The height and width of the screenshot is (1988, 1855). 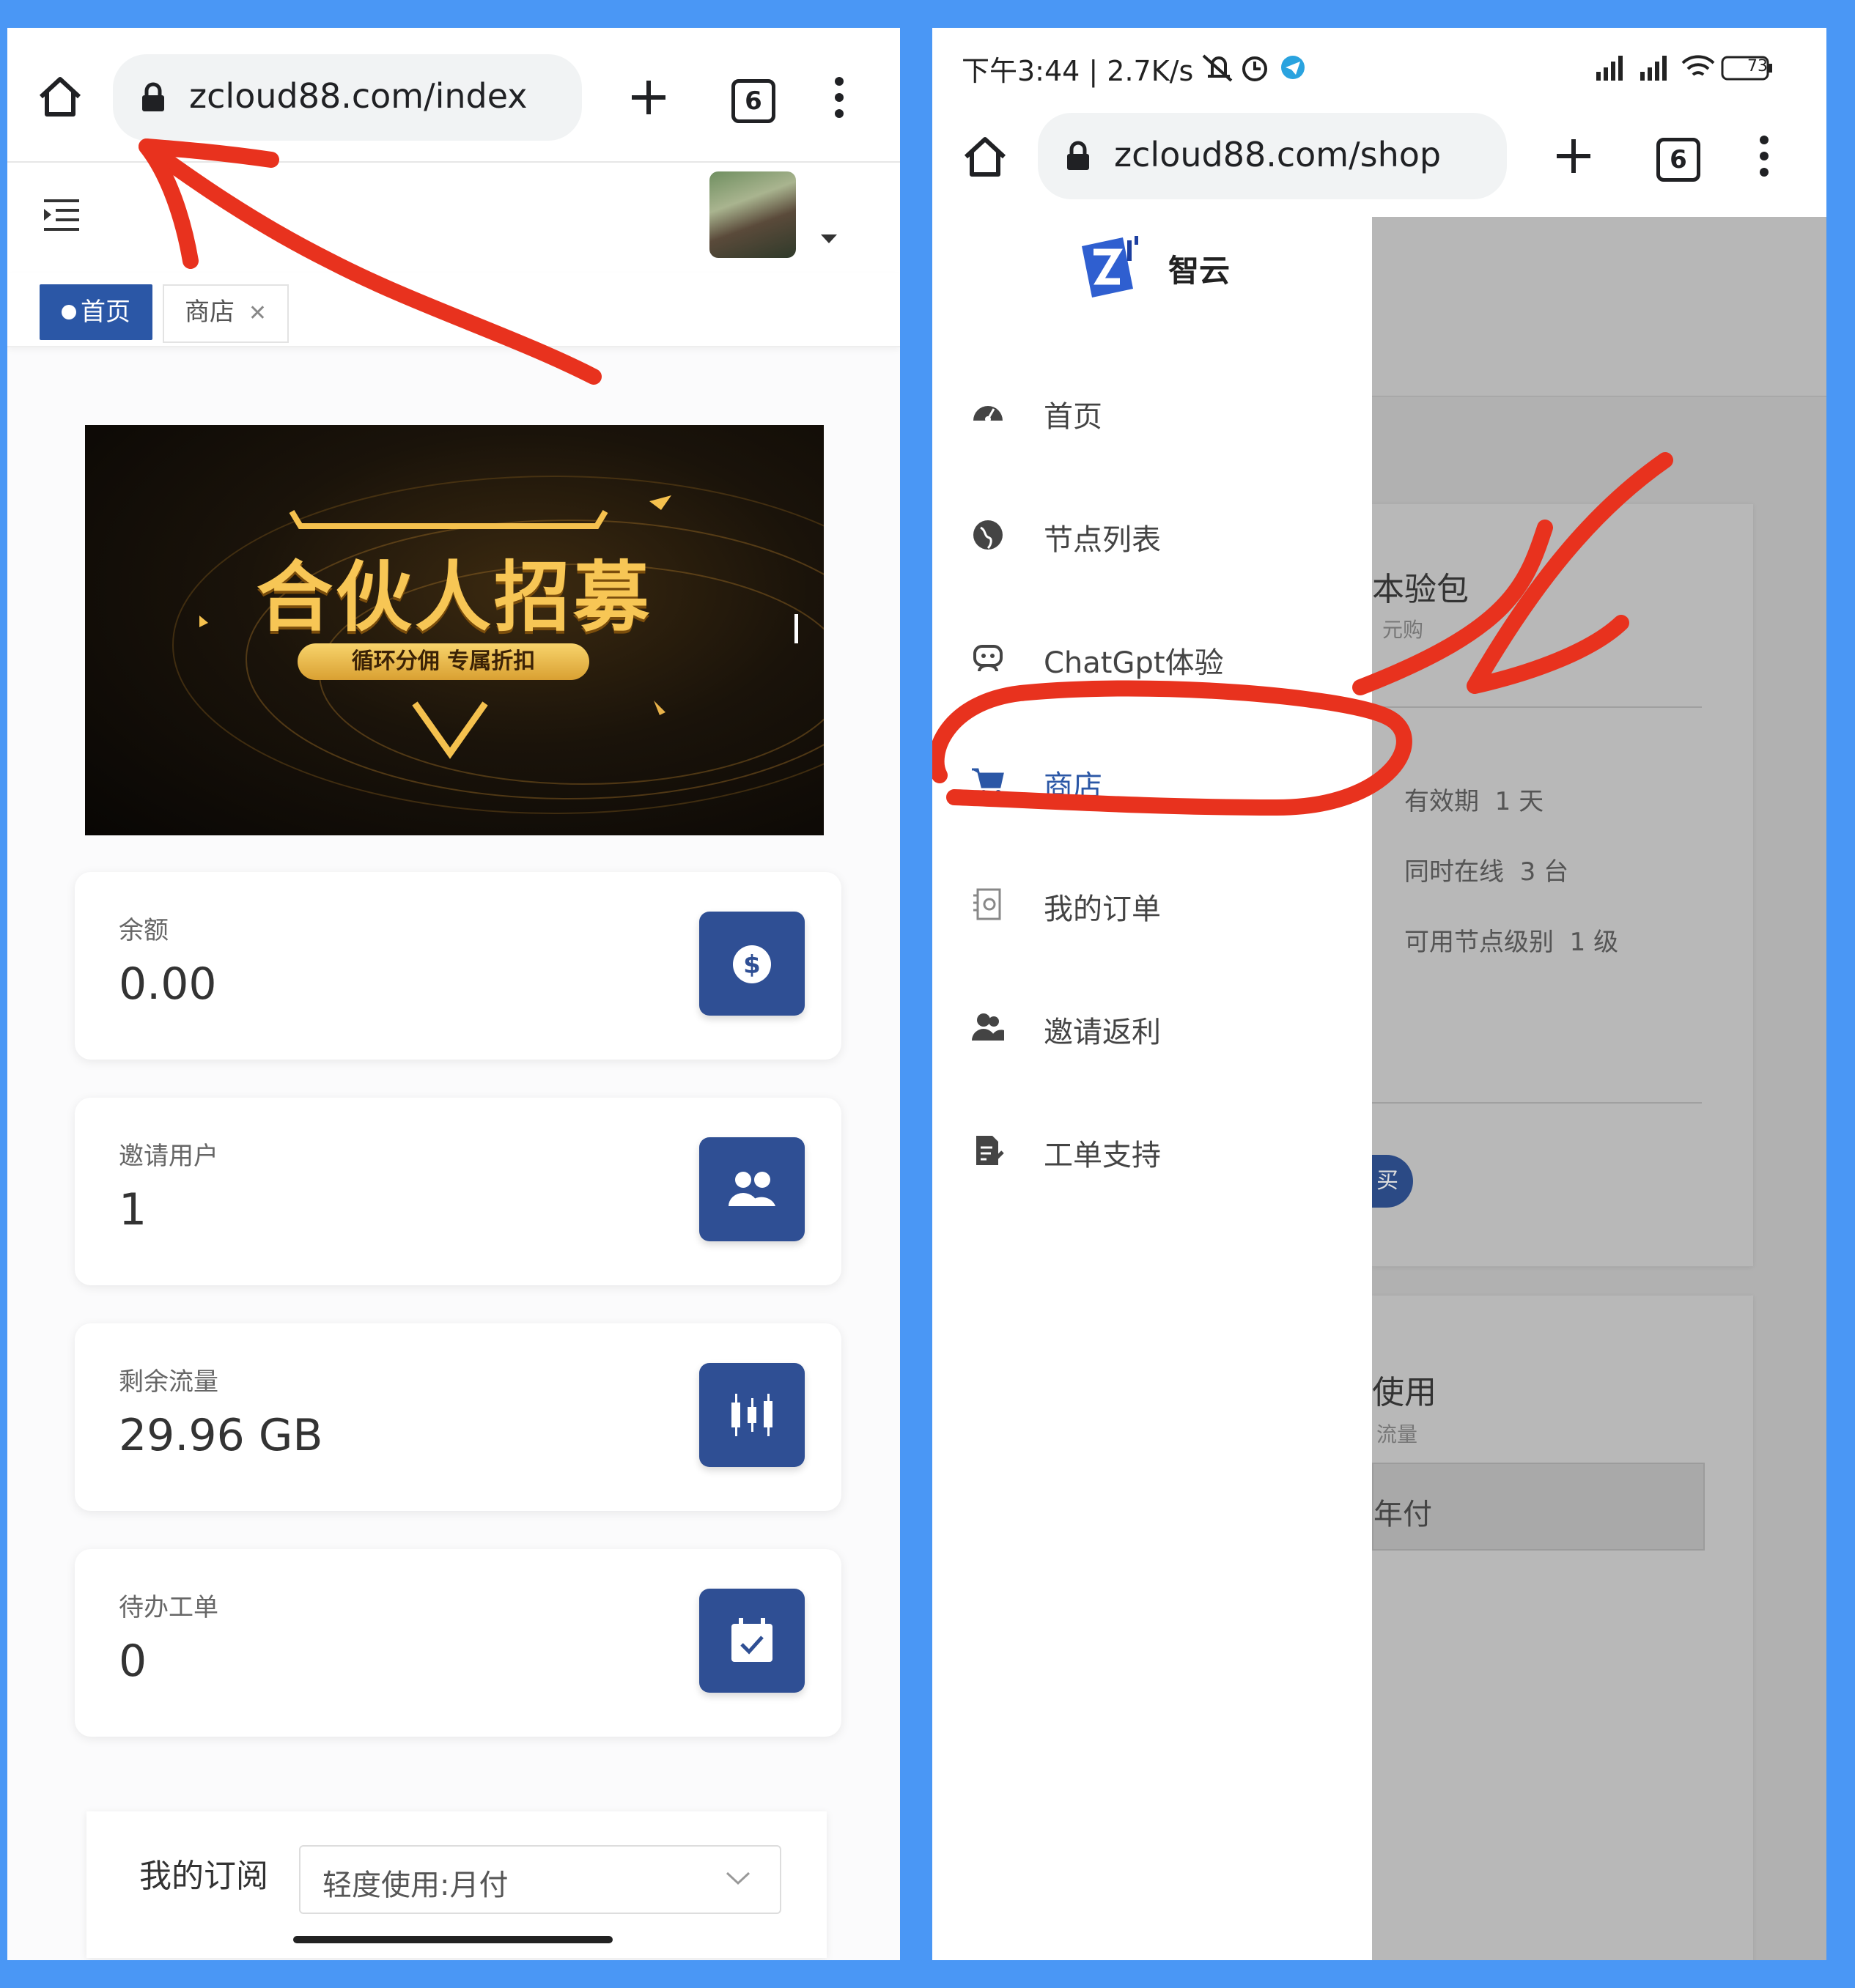 I want to click on annotation-arrow, so click(x=370, y=261).